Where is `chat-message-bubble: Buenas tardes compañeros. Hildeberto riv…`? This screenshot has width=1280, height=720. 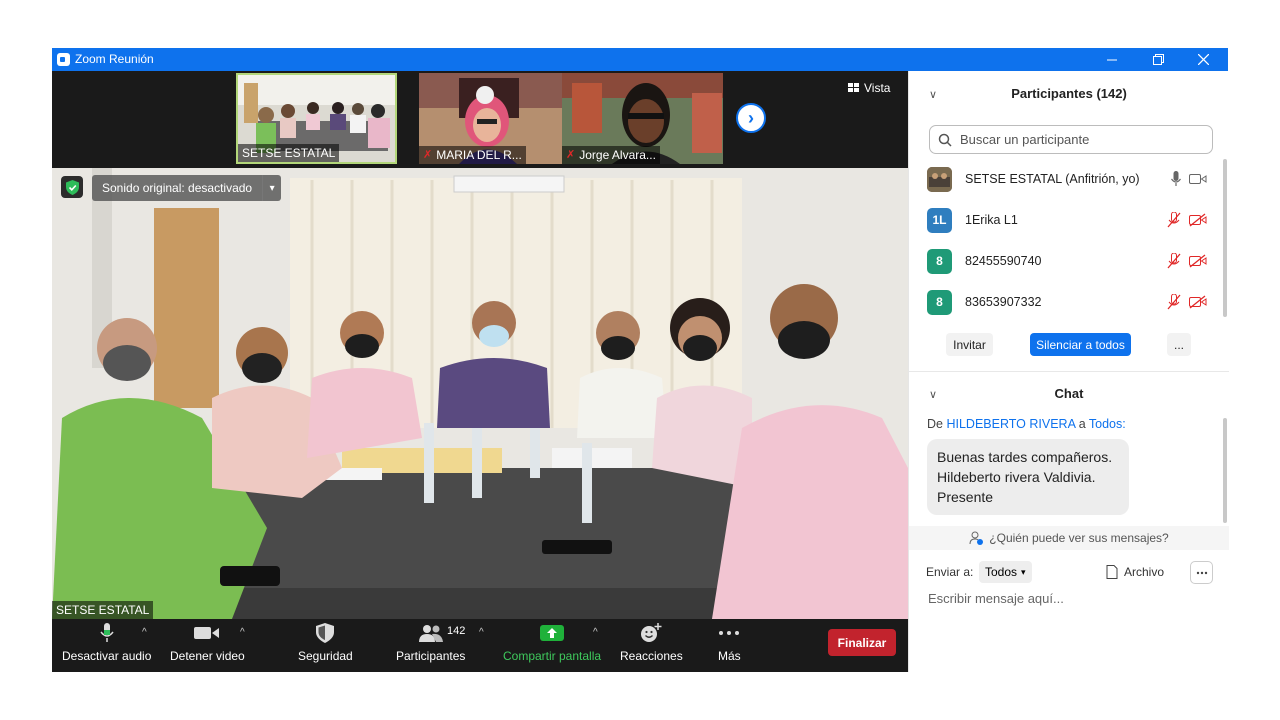 chat-message-bubble: Buenas tardes compañeros. Hildeberto riv… is located at coordinates (1028, 477).